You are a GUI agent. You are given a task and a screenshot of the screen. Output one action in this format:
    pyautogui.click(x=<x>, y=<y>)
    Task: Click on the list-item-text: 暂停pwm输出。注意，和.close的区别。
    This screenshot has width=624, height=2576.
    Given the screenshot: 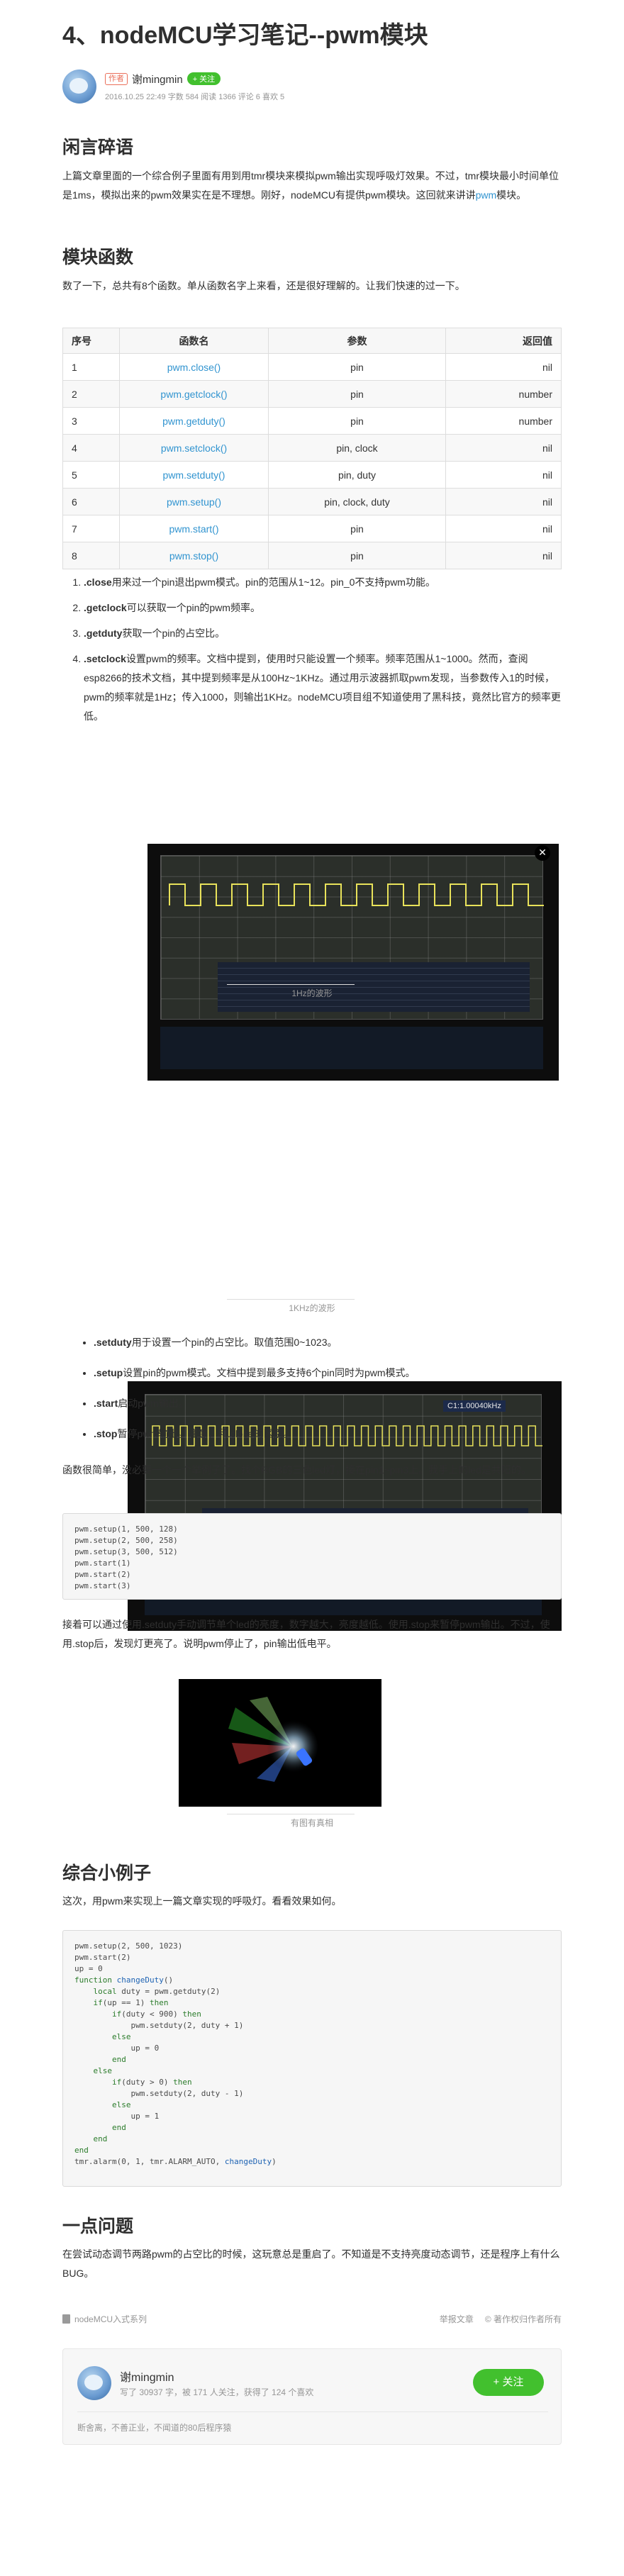 What is the action you would take?
    pyautogui.click(x=205, y=1433)
    